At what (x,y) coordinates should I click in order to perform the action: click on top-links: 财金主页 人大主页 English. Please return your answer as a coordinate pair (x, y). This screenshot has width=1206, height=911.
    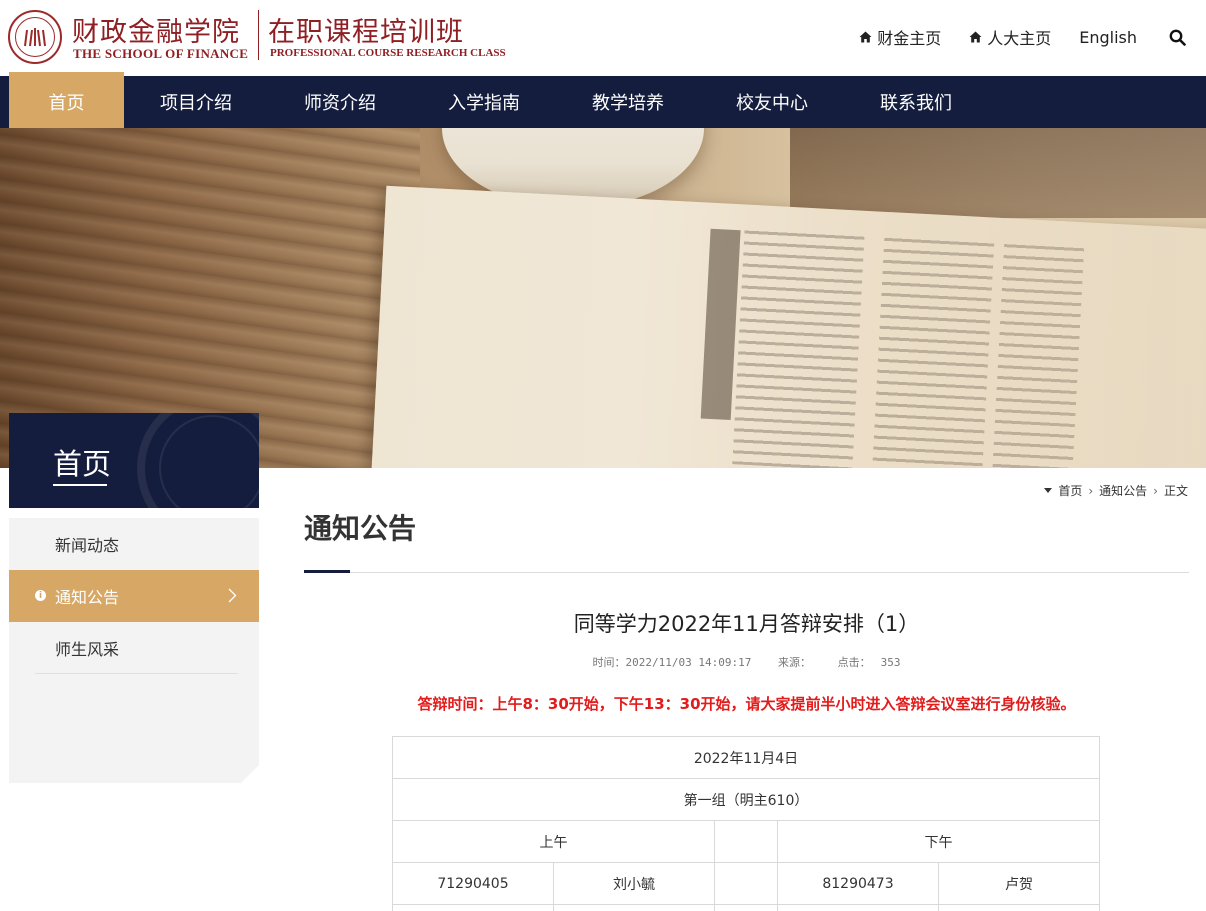
    Looking at the image, I should click on (1008, 37).